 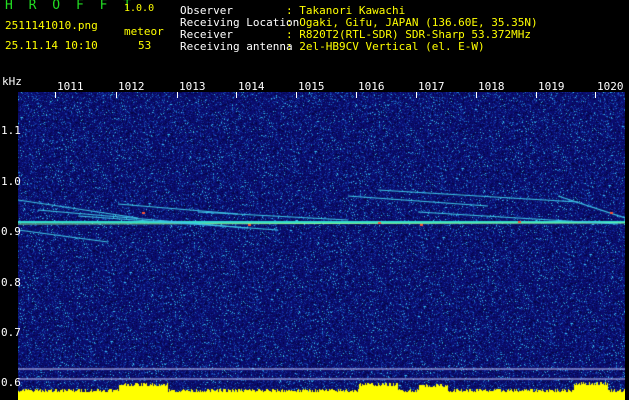 What do you see at coordinates (51, 45) in the screenshot?
I see `timestamp: 25.11.14 10:10` at bounding box center [51, 45].